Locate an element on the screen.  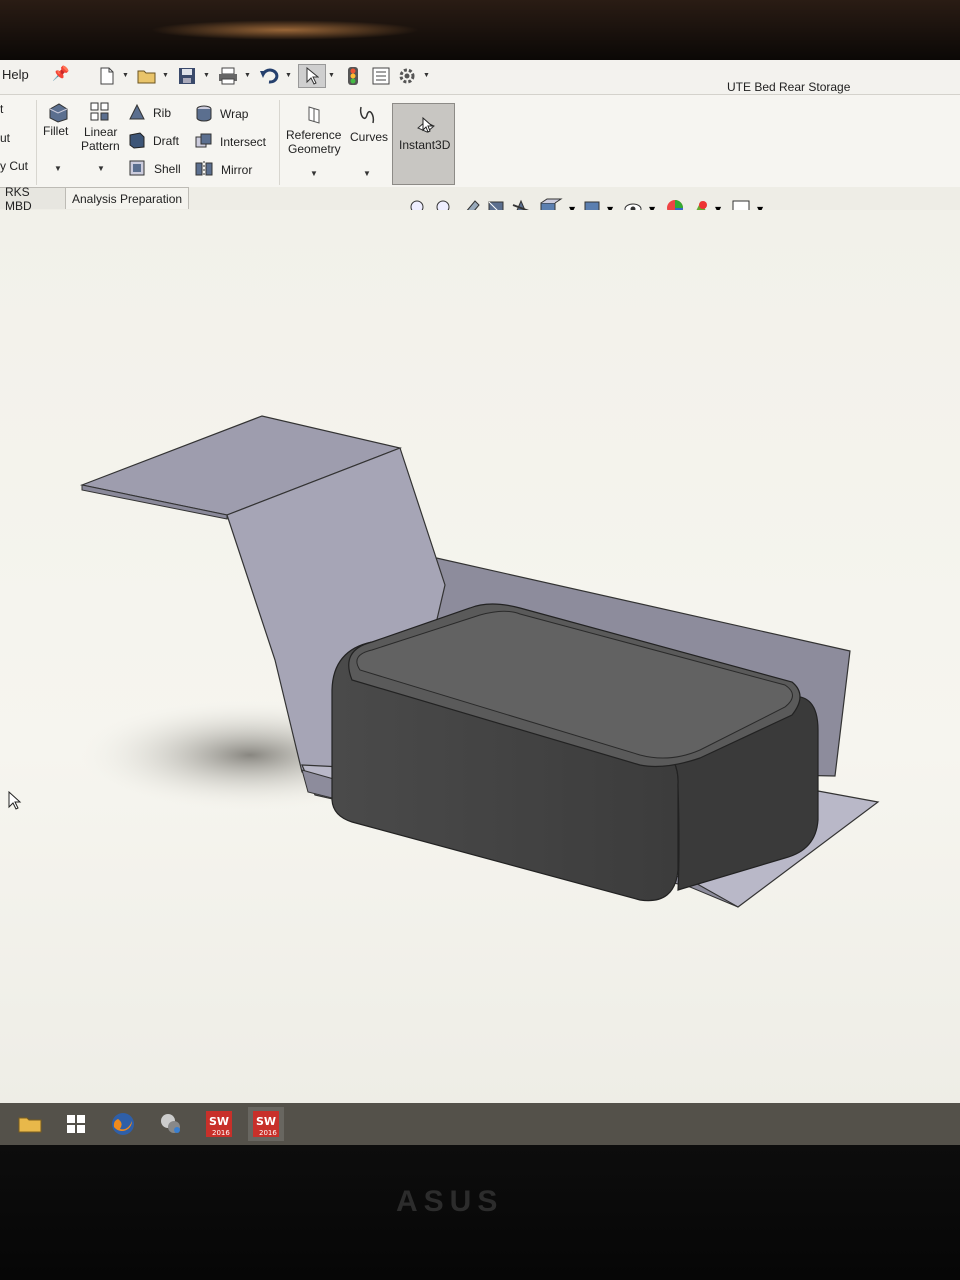
fillet-dropdown-icon: ▼ is located at coordinates (58, 168).